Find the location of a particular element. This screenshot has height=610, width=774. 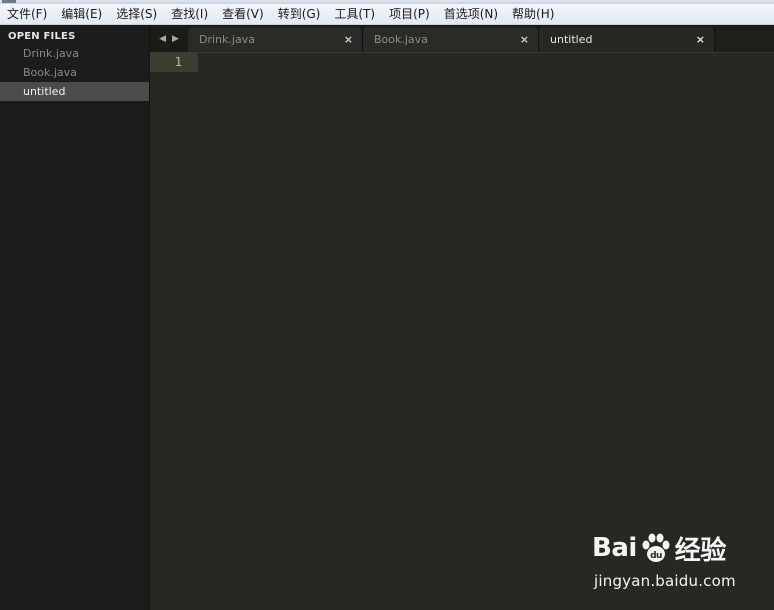

svg-text: du is located at coordinates (656, 556).